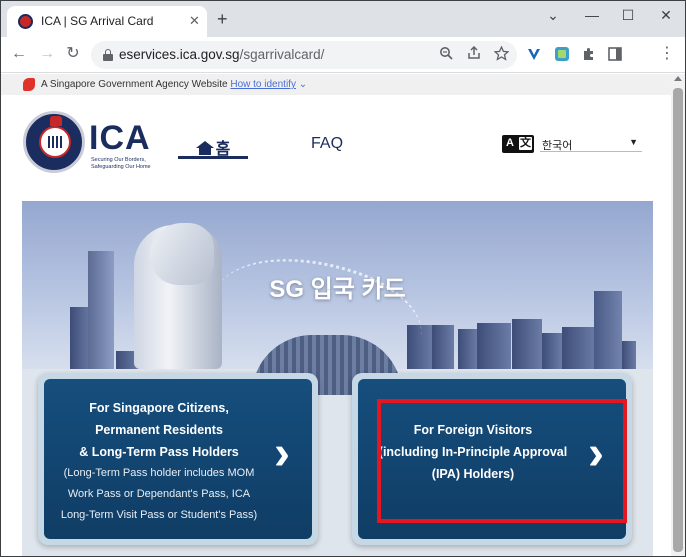 Image resolution: width=686 pixels, height=557 pixels. Describe the element at coordinates (628, 15) in the screenshot. I see `maximize-button: ☐` at that location.